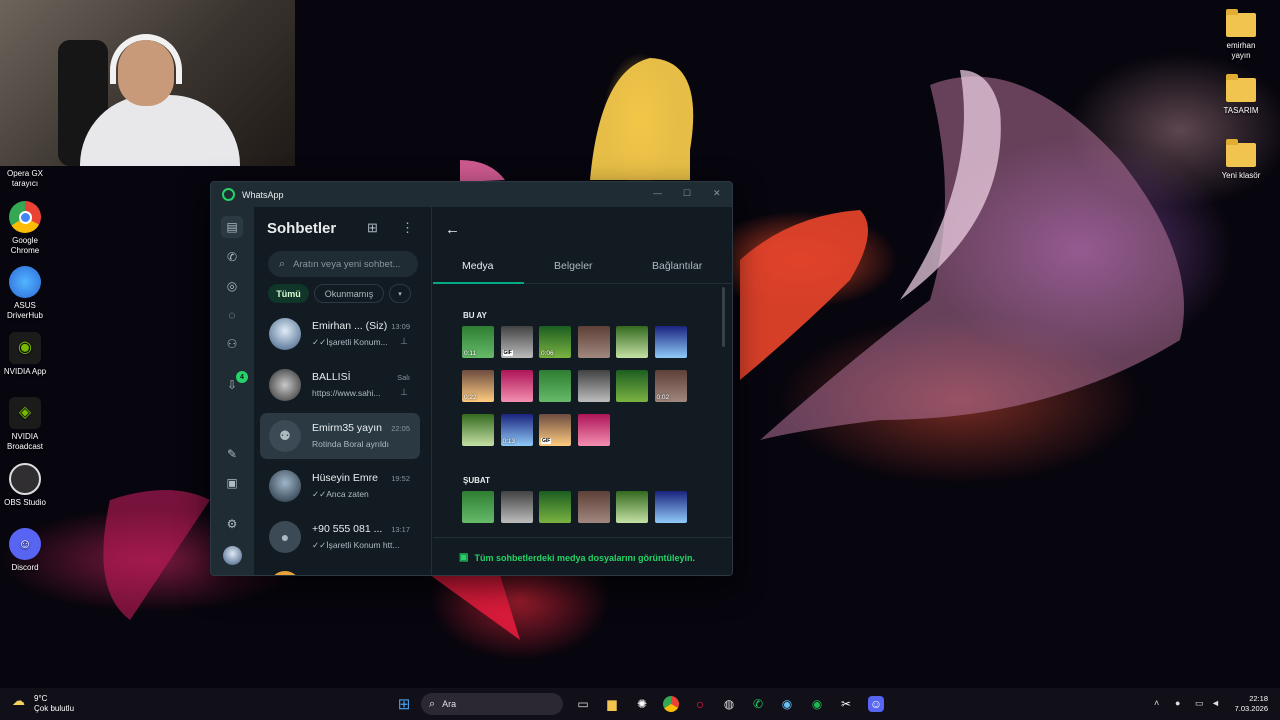  Describe the element at coordinates (340, 494) in the screenshot. I see `chat-preview: ✓✓Anca zaten` at that location.